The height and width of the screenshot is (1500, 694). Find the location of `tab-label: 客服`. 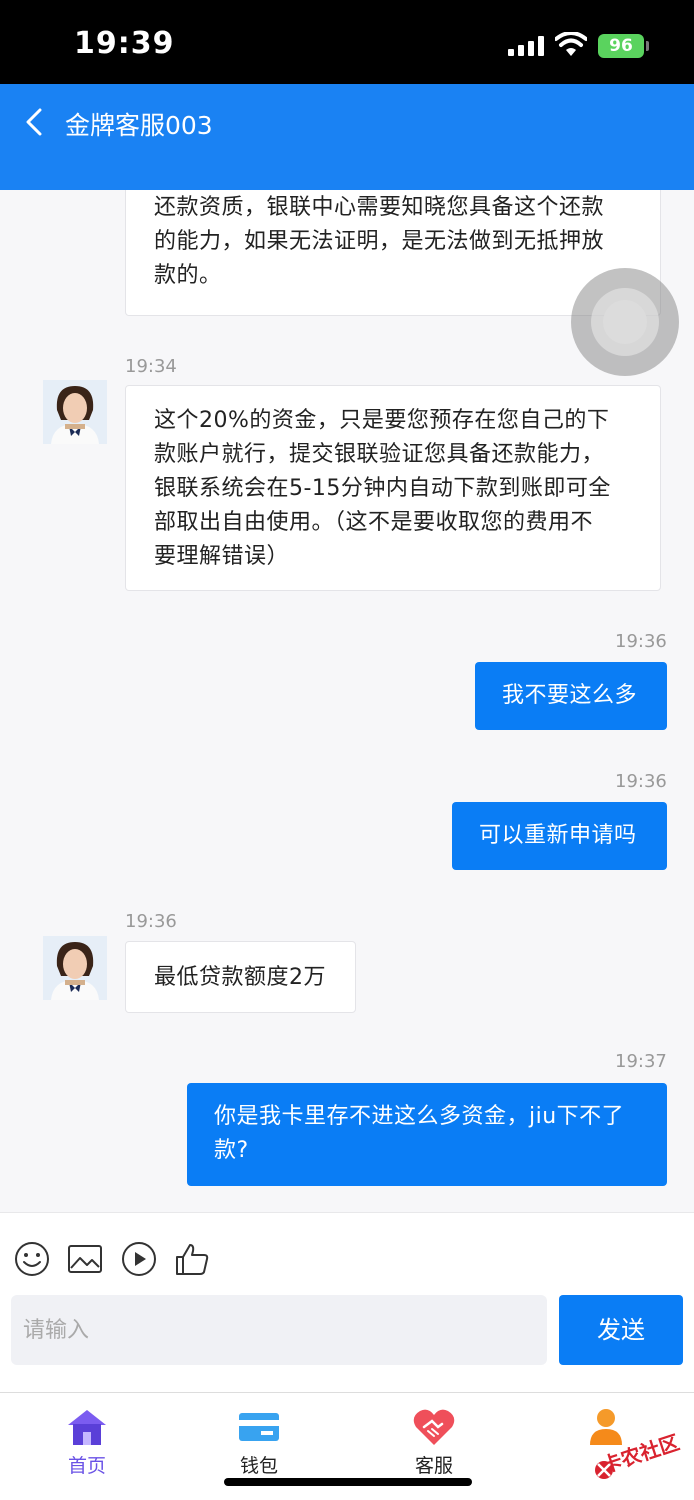

tab-label: 客服 is located at coordinates (433, 1466).